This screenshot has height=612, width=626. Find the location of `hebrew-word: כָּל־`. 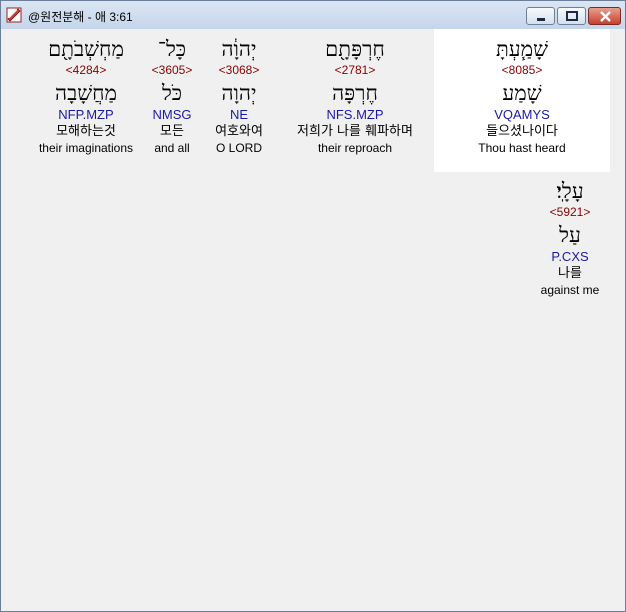

hebrew-word: כָּל־ is located at coordinates (172, 49).